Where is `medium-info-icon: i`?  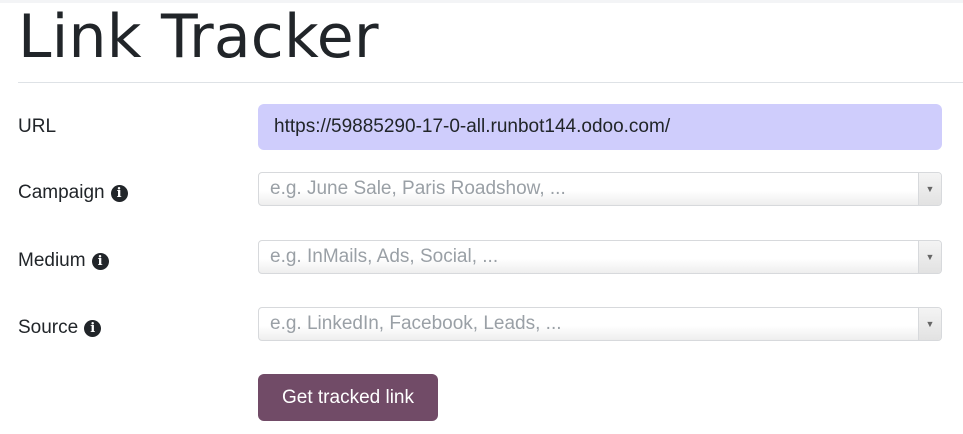 medium-info-icon: i is located at coordinates (100, 261).